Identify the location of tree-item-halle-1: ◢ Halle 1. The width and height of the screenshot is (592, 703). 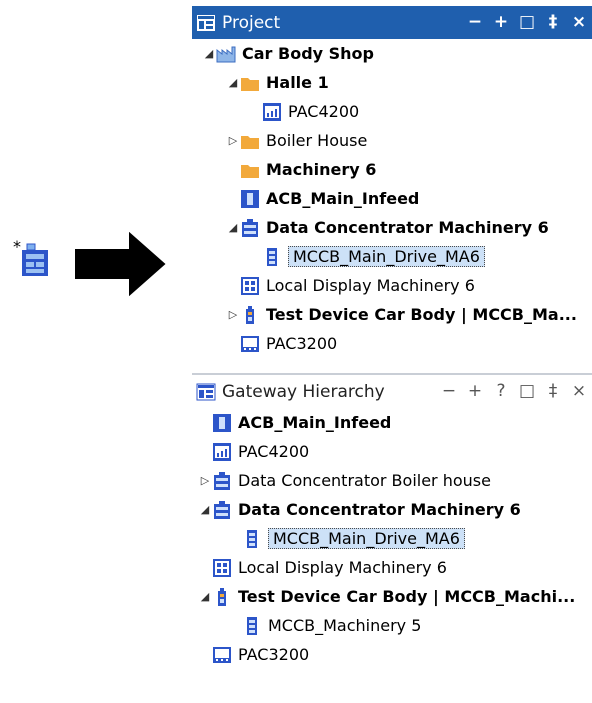
(392, 82).